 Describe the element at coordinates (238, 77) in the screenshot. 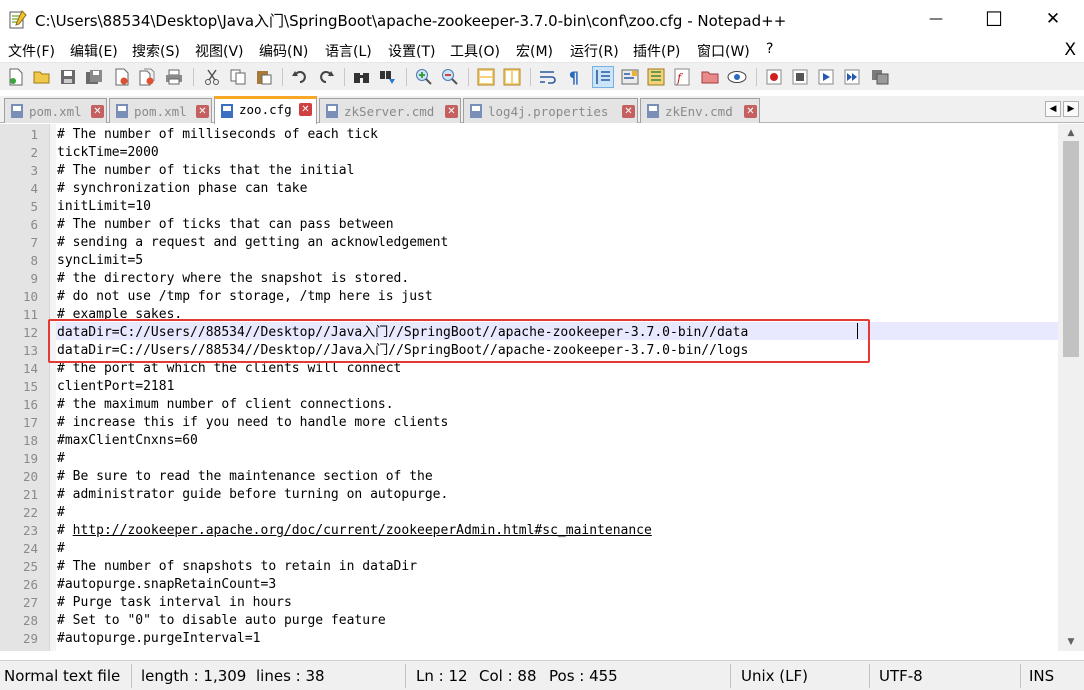

I see `copy-icon` at that location.